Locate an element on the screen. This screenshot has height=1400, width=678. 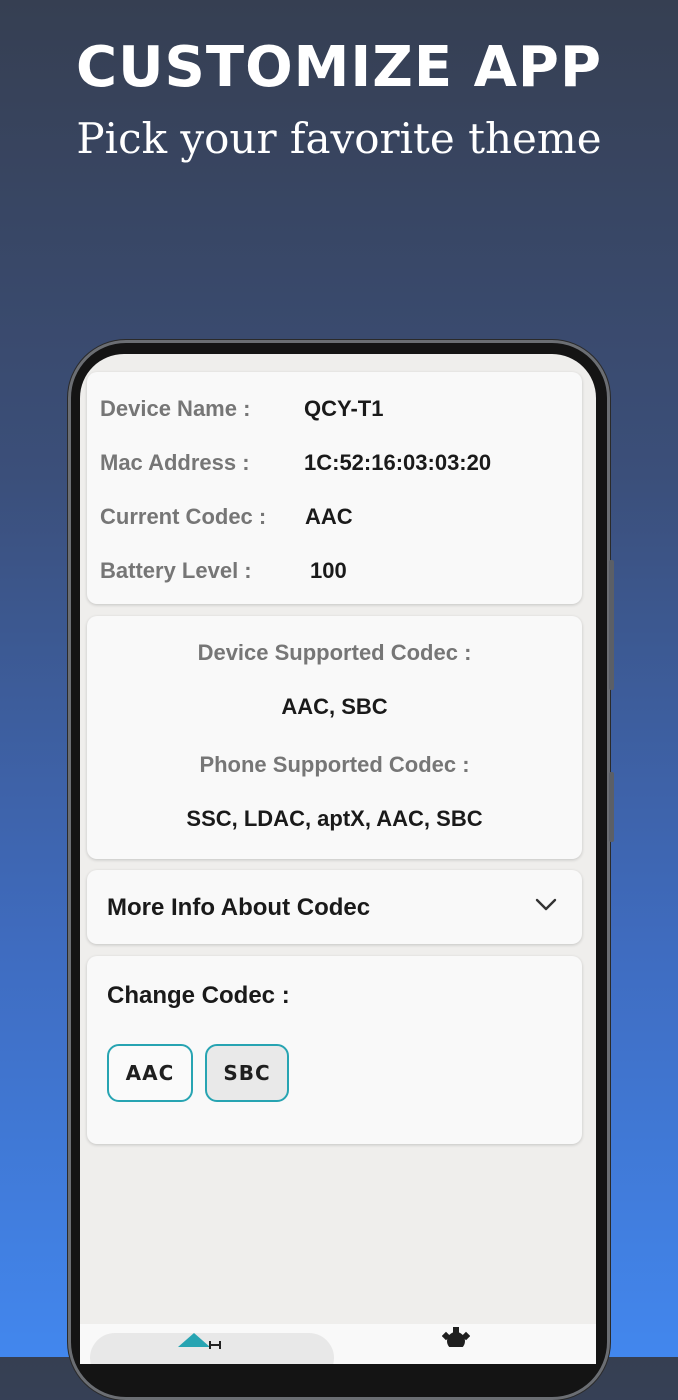
change-codec-card: Change Codec : AAC SBC is located at coordinates (334, 1050).